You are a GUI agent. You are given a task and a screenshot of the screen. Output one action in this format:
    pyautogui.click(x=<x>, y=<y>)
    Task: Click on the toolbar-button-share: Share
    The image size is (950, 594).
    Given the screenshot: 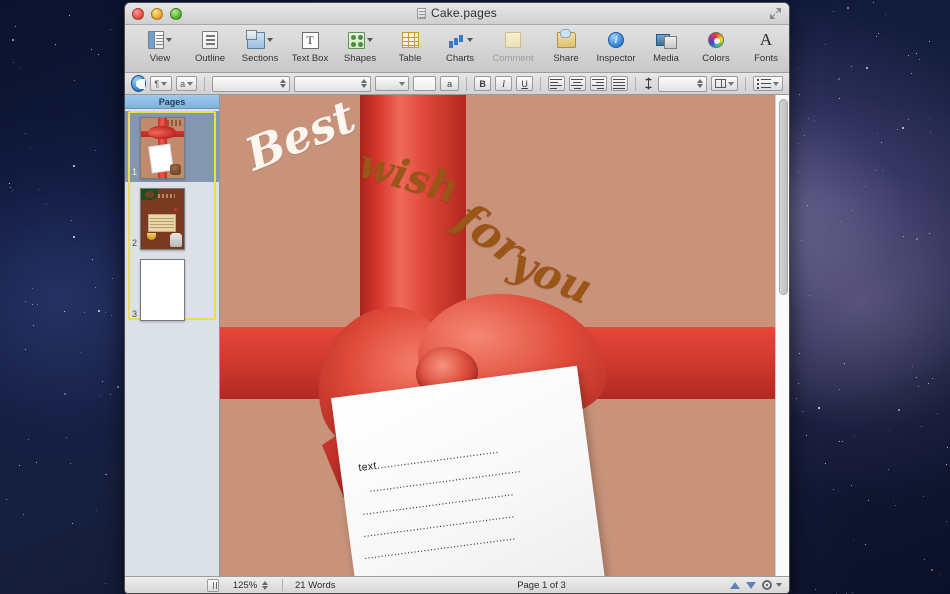 What is the action you would take?
    pyautogui.click(x=566, y=46)
    